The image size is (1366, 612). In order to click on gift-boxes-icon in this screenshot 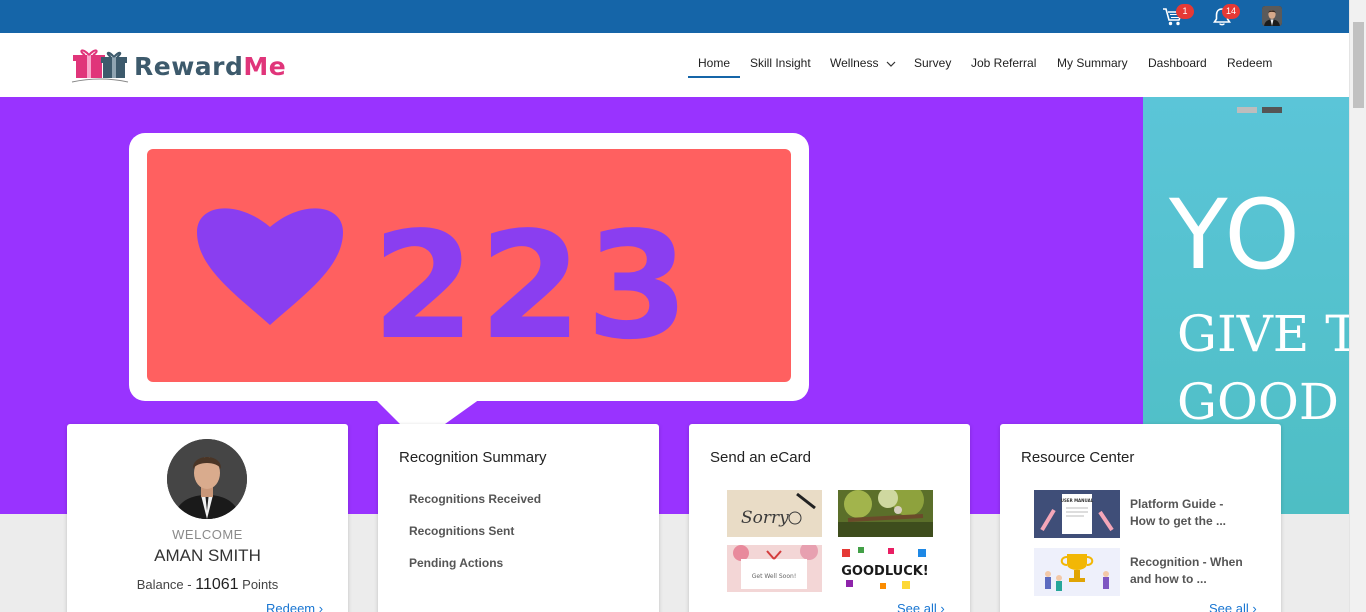, I will do `click(100, 66)`.